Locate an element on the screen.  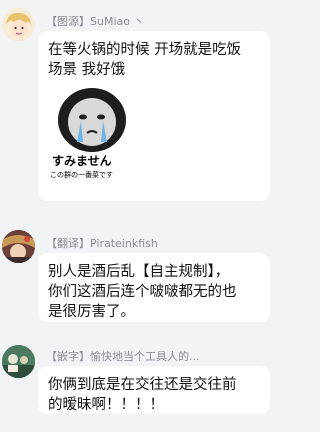
sender-name-2: 【翻译】Pirateinkfish is located at coordinates (102, 243).